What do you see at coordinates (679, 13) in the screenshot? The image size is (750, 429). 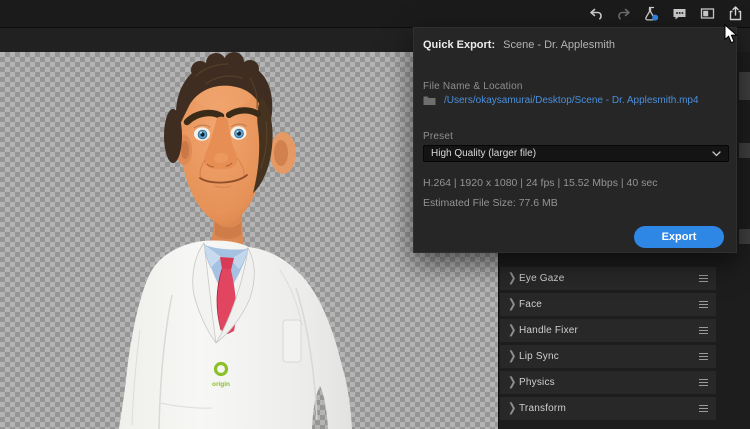 I see `feedback-icon` at bounding box center [679, 13].